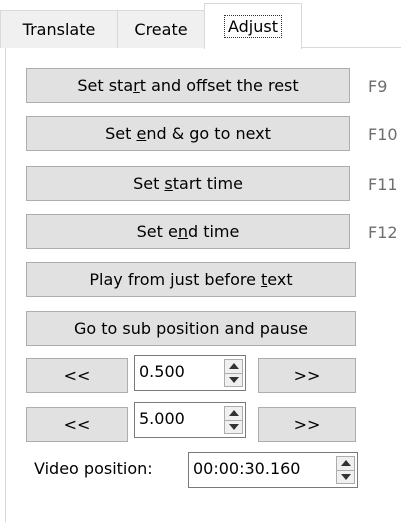  I want to click on seek-large-stepper: 5.000, so click(190, 420).